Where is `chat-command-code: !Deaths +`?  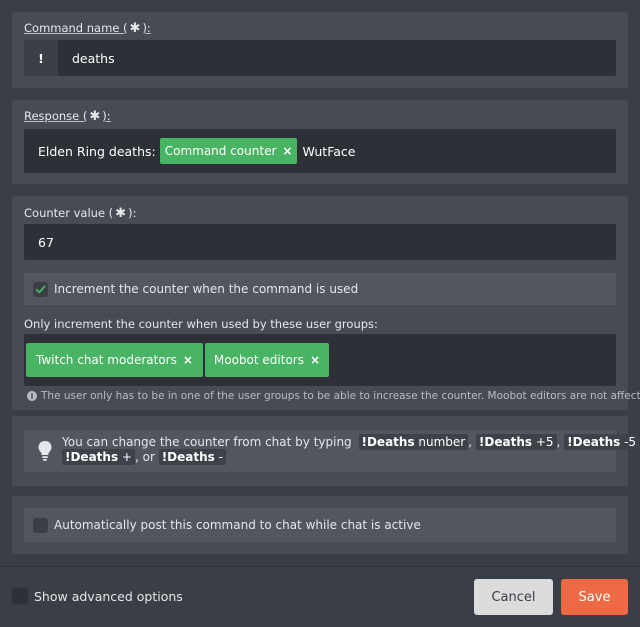 chat-command-code: !Deaths + is located at coordinates (98, 457).